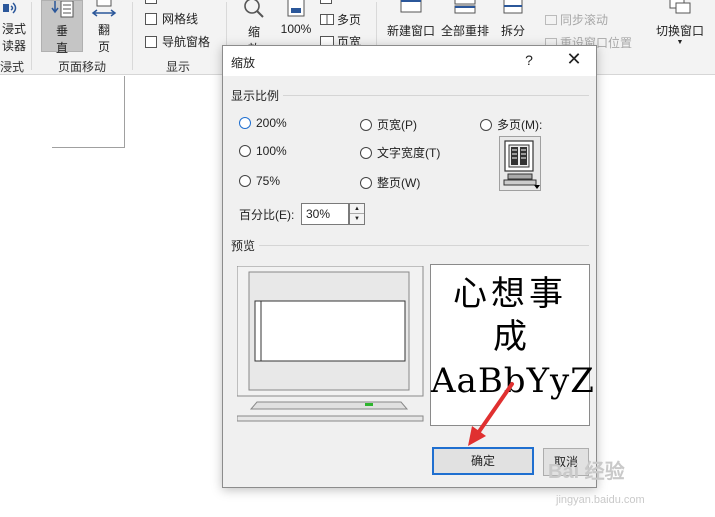 The height and width of the screenshot is (517, 715). I want to click on sync-scroll-button: 同步滚动, so click(576, 19).